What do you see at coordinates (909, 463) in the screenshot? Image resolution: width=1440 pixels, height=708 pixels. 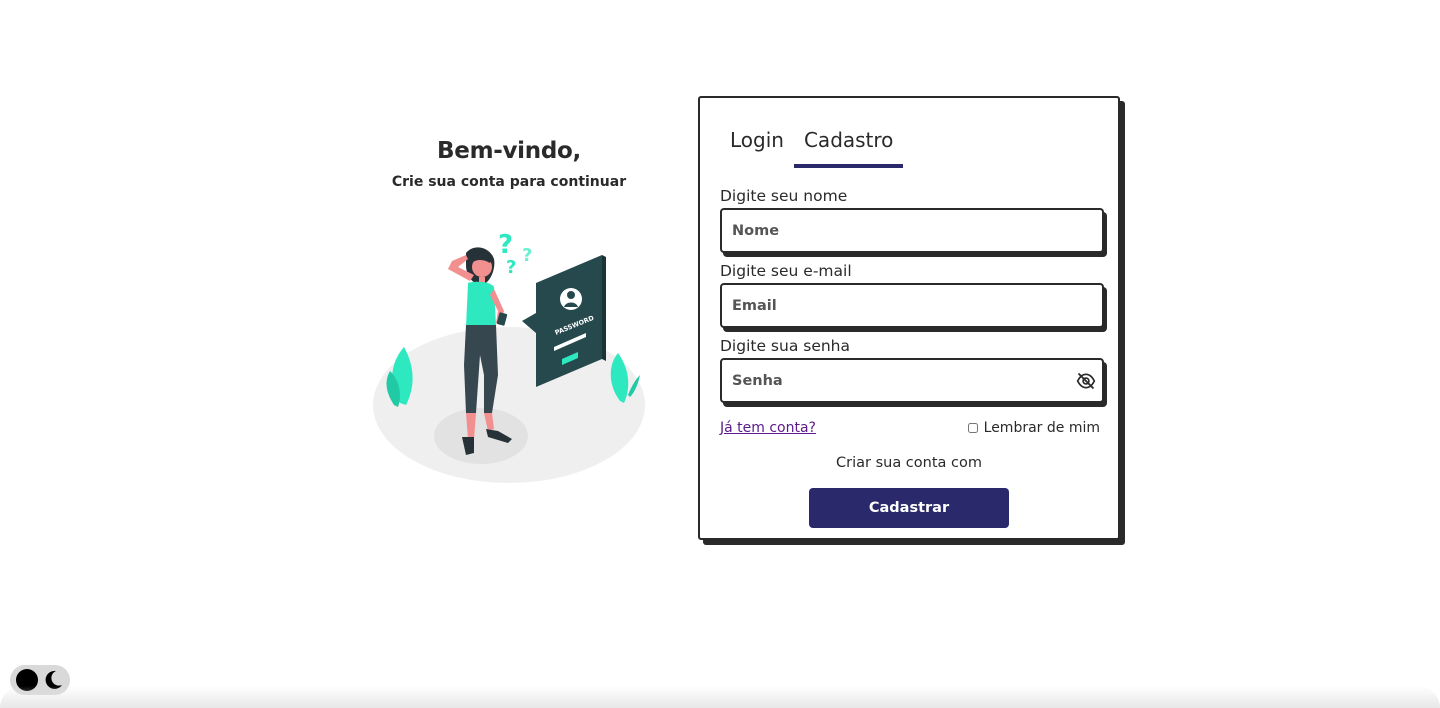 I see `create-with-text: Criar sua conta com` at bounding box center [909, 463].